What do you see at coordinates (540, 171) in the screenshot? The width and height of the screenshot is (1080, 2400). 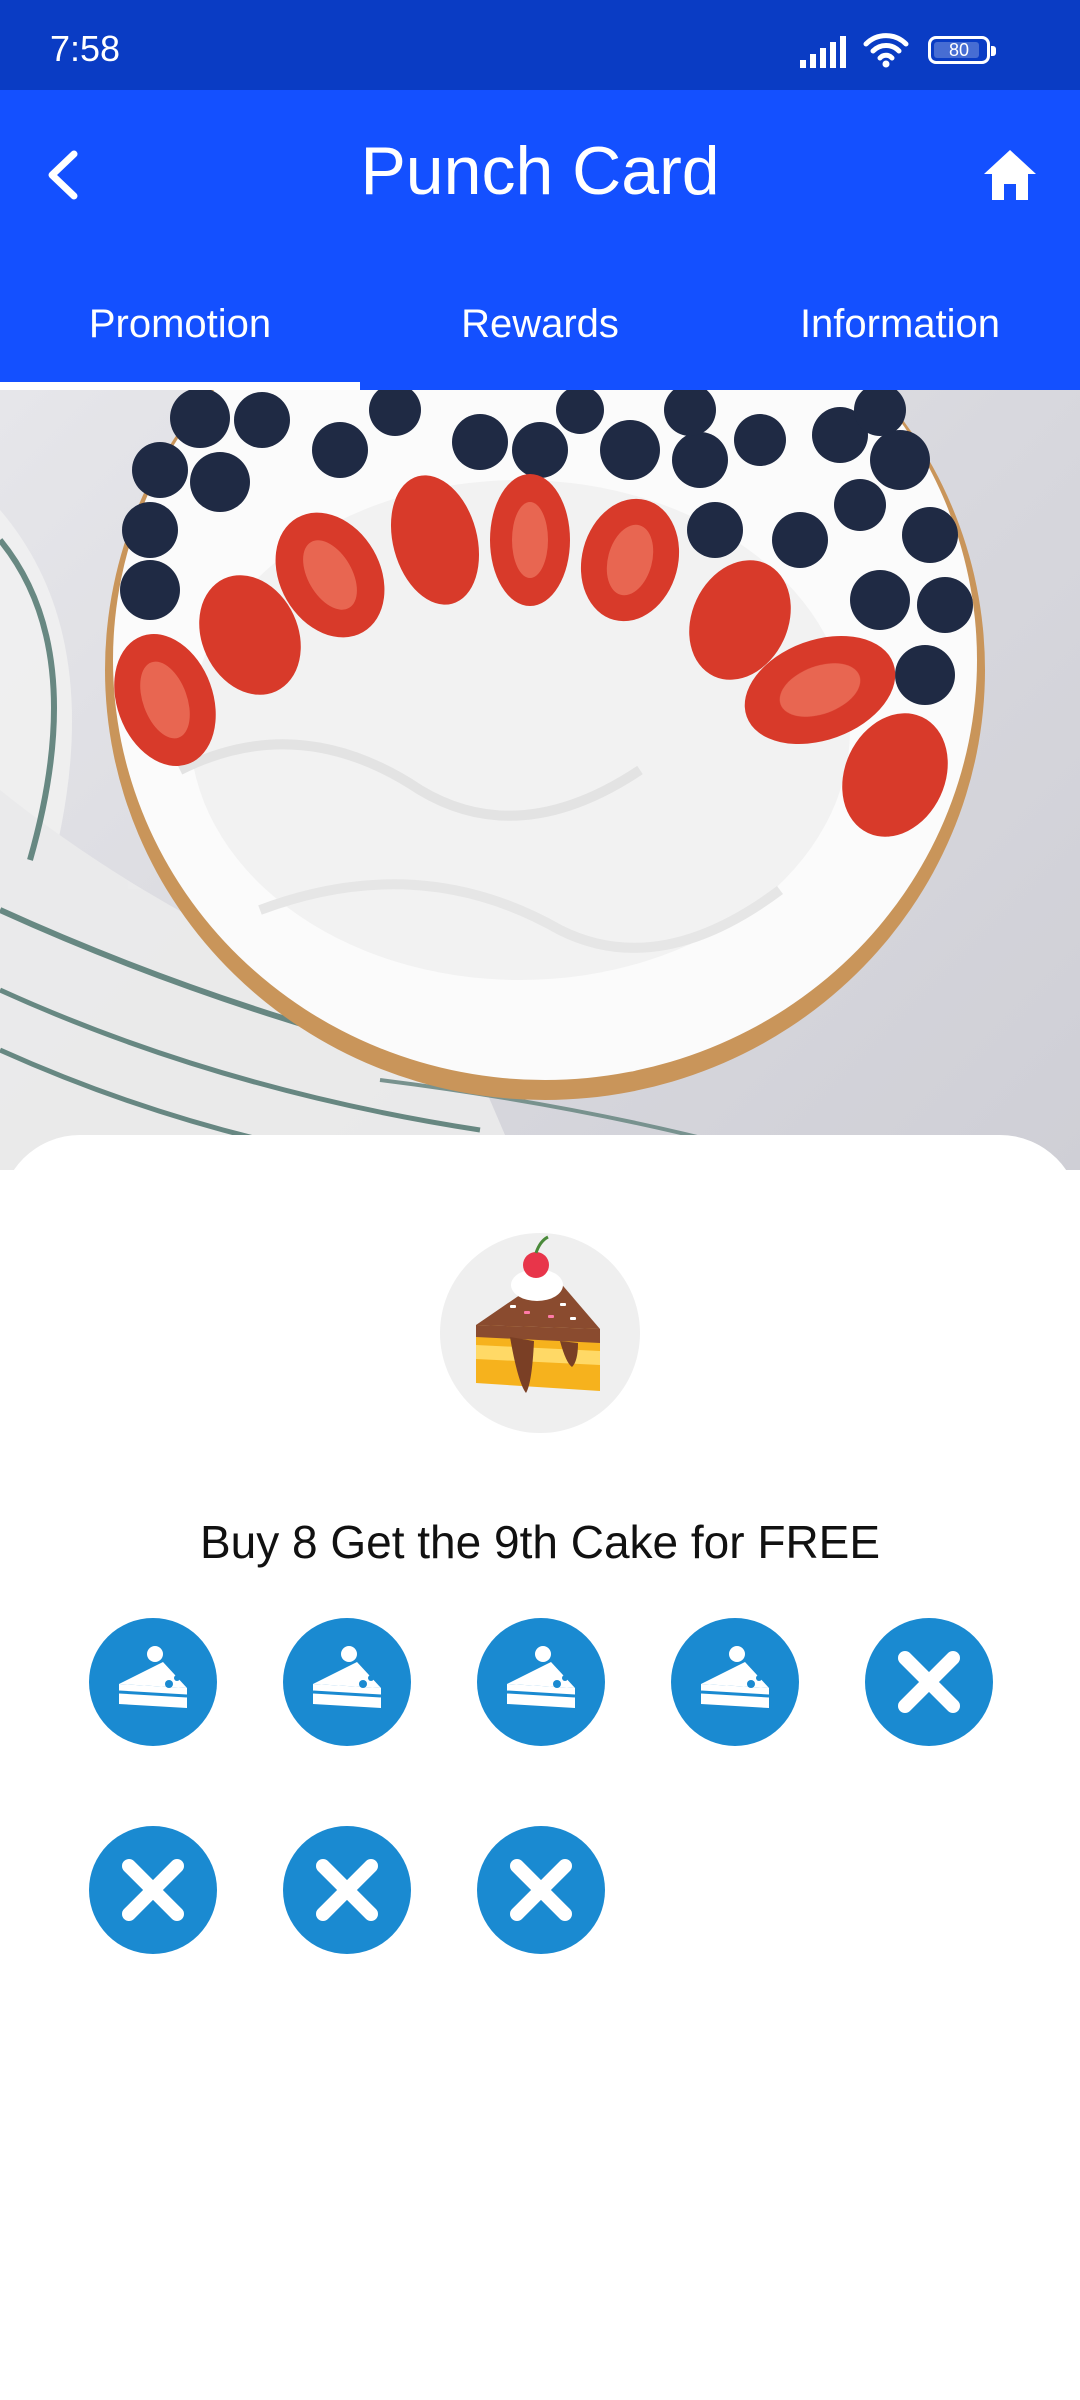 I see `page-title: Punch Card` at bounding box center [540, 171].